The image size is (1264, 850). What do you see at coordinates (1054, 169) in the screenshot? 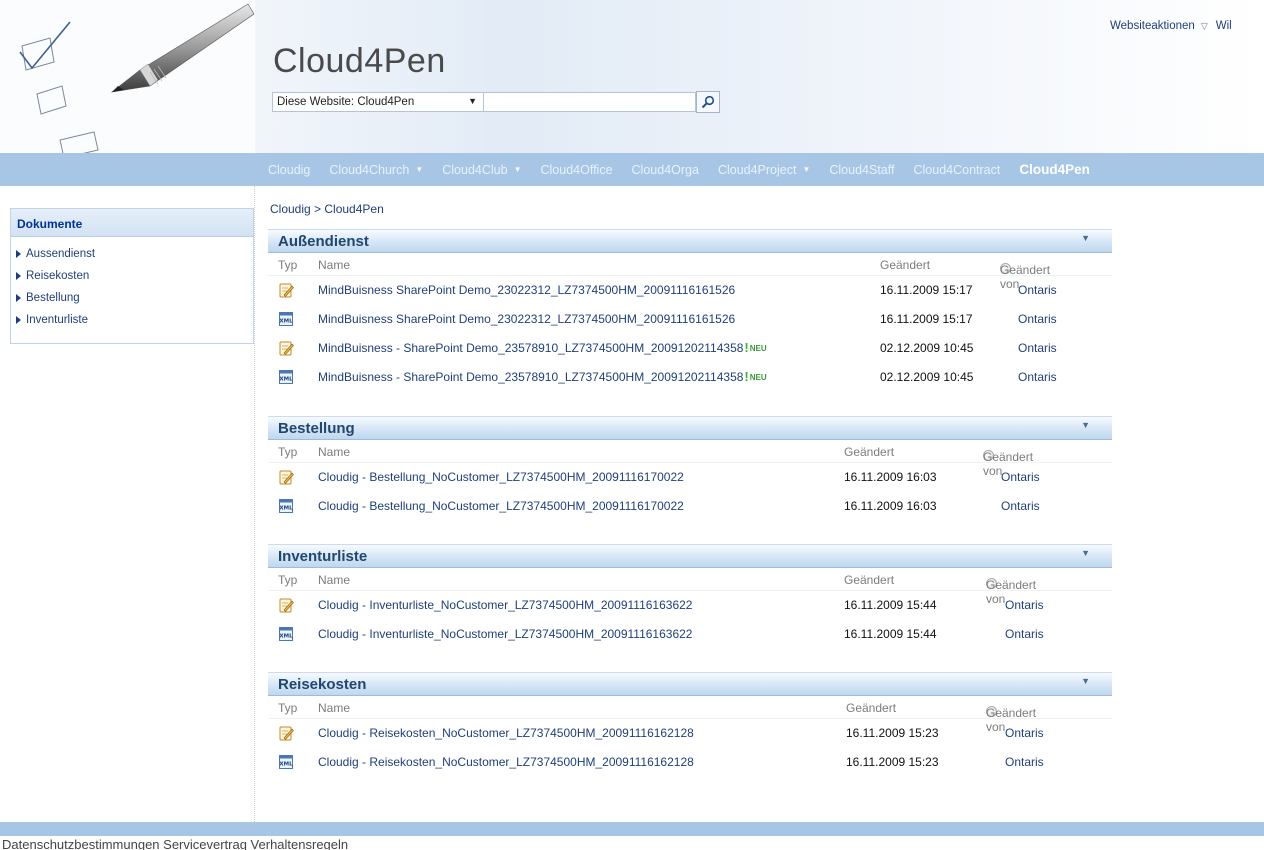
I see `topnav-item-cloud4pen: Cloud4Pen` at bounding box center [1054, 169].